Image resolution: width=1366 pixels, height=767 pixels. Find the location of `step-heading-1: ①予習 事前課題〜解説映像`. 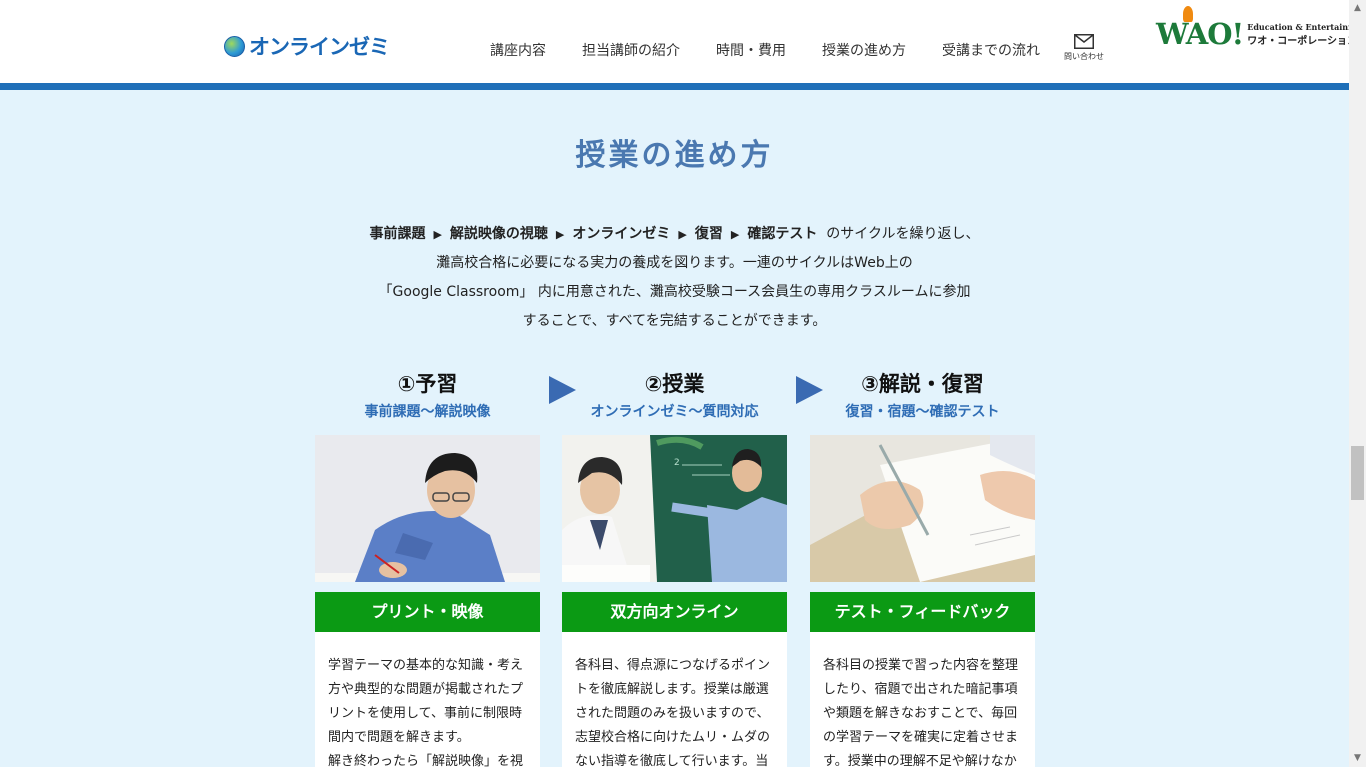

step-heading-1: ①予習 事前課題〜解説映像 is located at coordinates (427, 394).